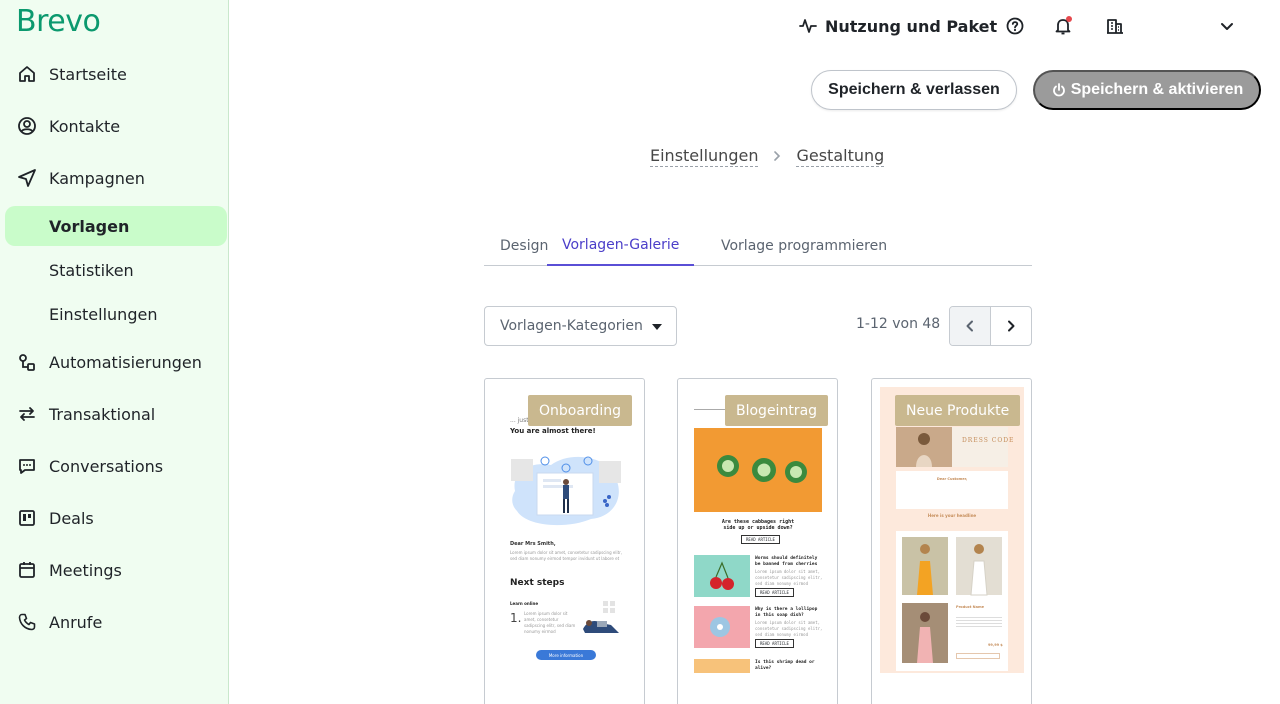 This screenshot has width=1280, height=704. I want to click on product-photos, so click(952, 566).